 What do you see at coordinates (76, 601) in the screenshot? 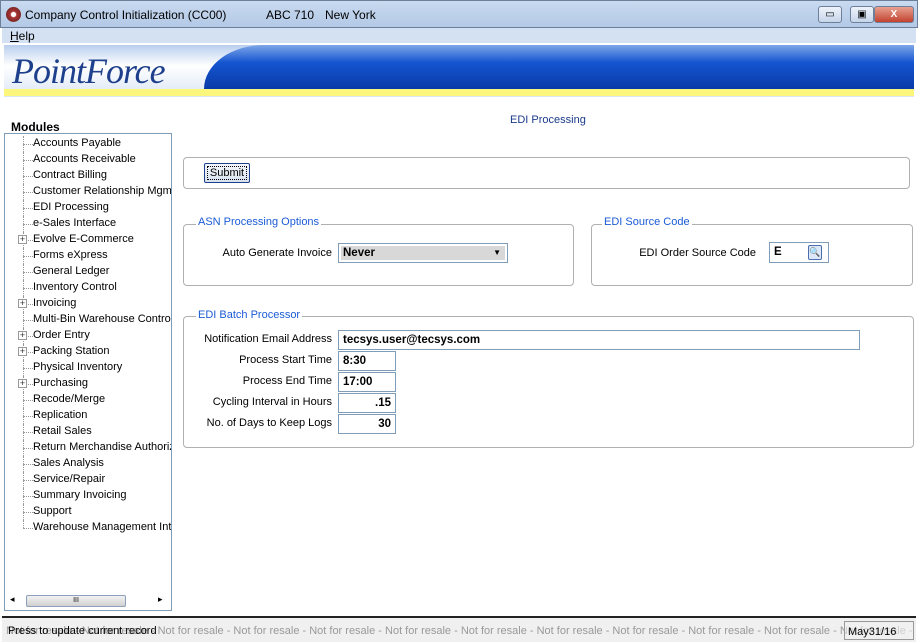
I see `scroll-thumb: III` at bounding box center [76, 601].